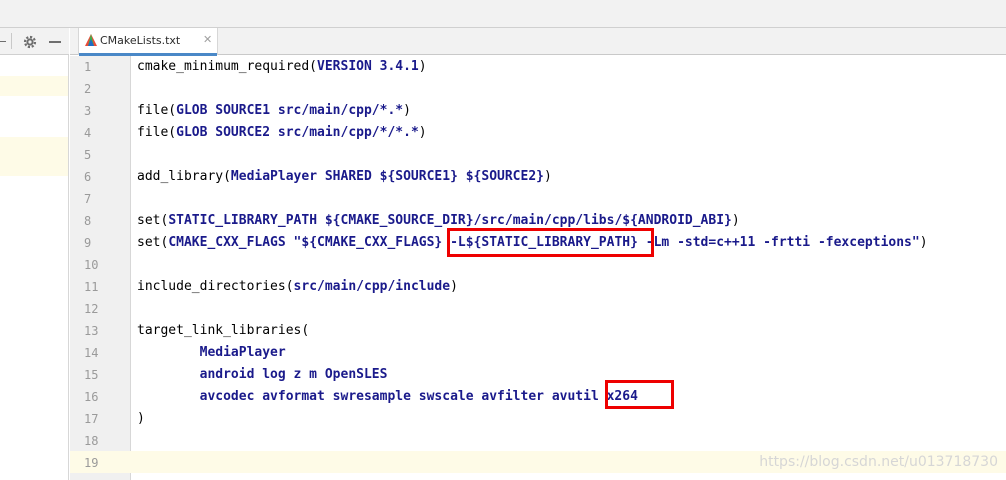 Image resolution: width=1006 pixels, height=480 pixels. I want to click on editor-tab-bar: CMakeLists.txt ✕, so click(538, 42).